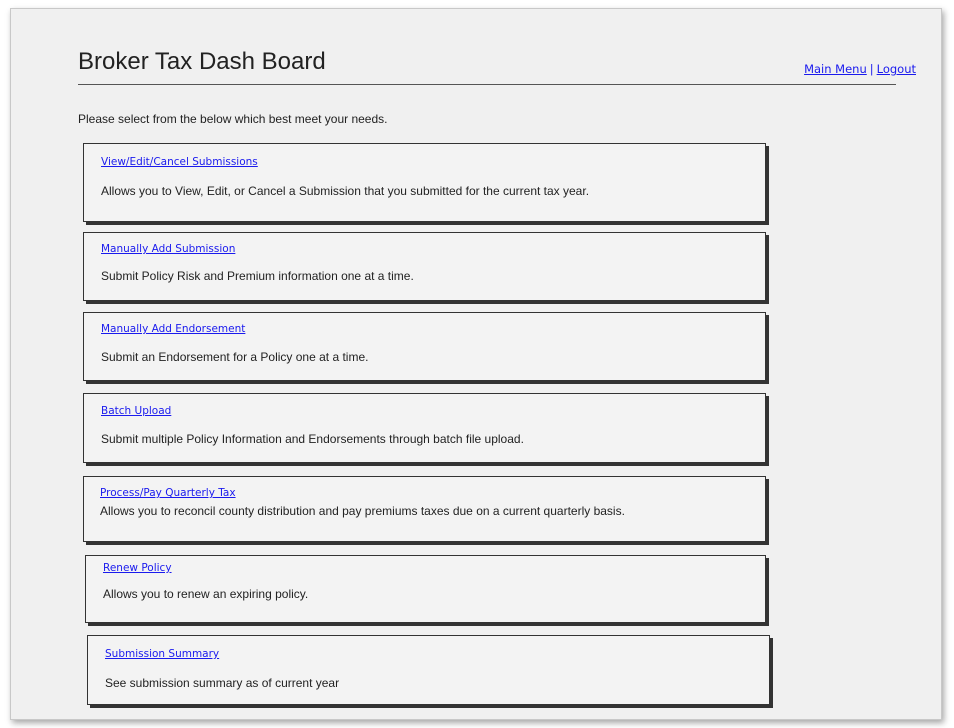 The height and width of the screenshot is (728, 954). What do you see at coordinates (162, 654) in the screenshot?
I see `submission-summary-link: Submission Summary` at bounding box center [162, 654].